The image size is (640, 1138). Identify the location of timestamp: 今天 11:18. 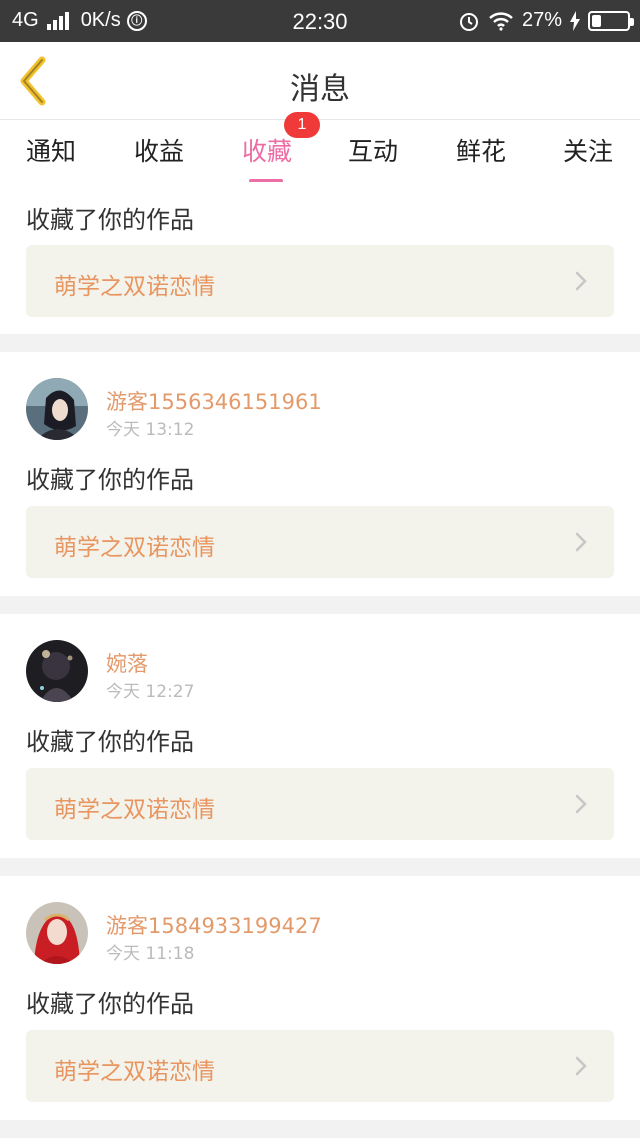
(150, 954).